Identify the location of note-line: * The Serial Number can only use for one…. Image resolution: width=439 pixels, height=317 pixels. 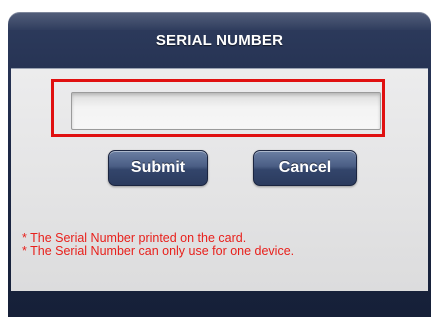
(158, 251).